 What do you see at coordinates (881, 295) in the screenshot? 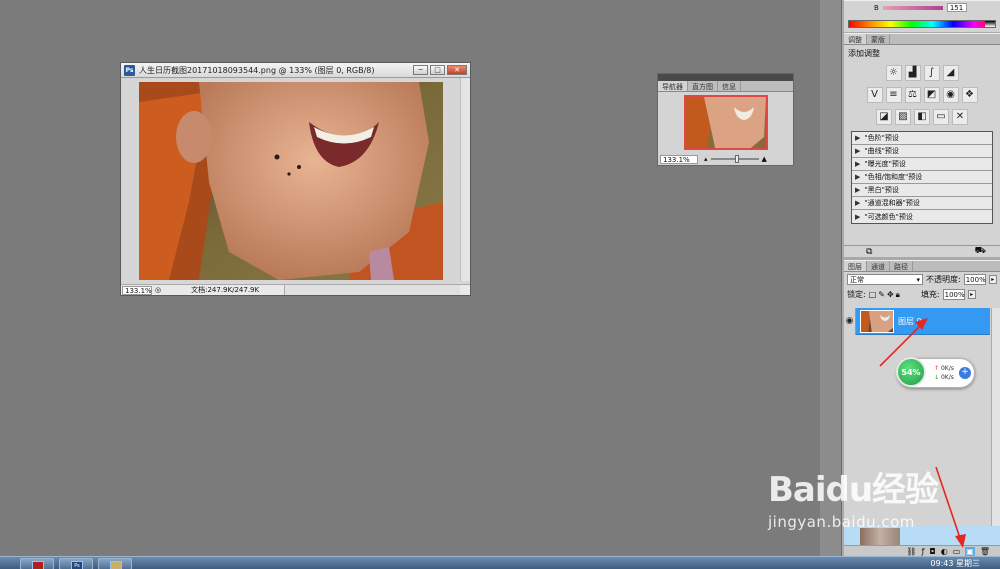
I see `lock-pixels-icon: ✎` at bounding box center [881, 295].